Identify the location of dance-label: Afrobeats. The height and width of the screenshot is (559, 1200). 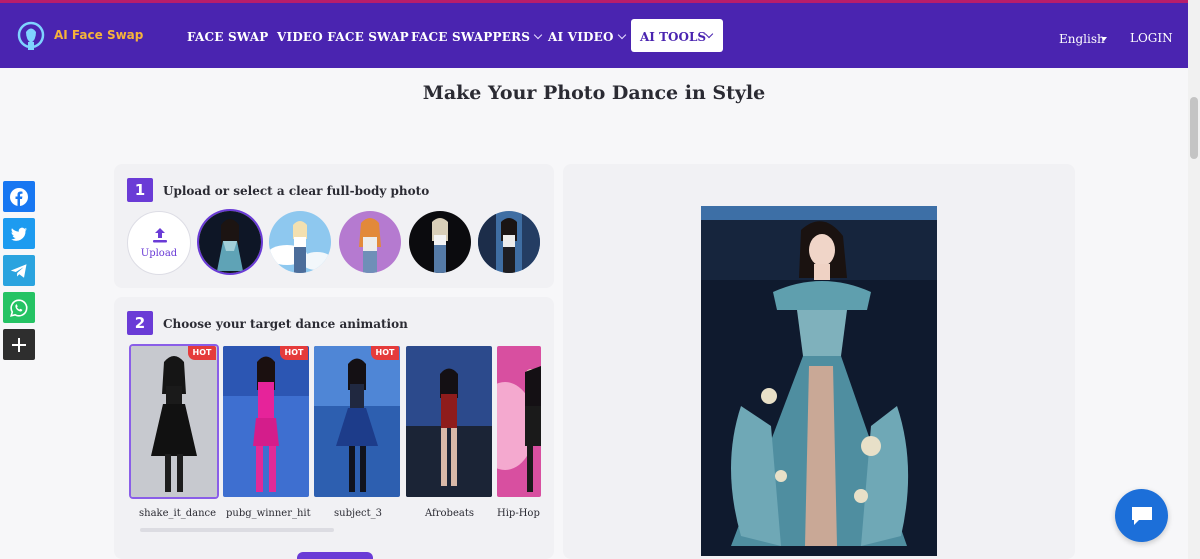
(449, 513).